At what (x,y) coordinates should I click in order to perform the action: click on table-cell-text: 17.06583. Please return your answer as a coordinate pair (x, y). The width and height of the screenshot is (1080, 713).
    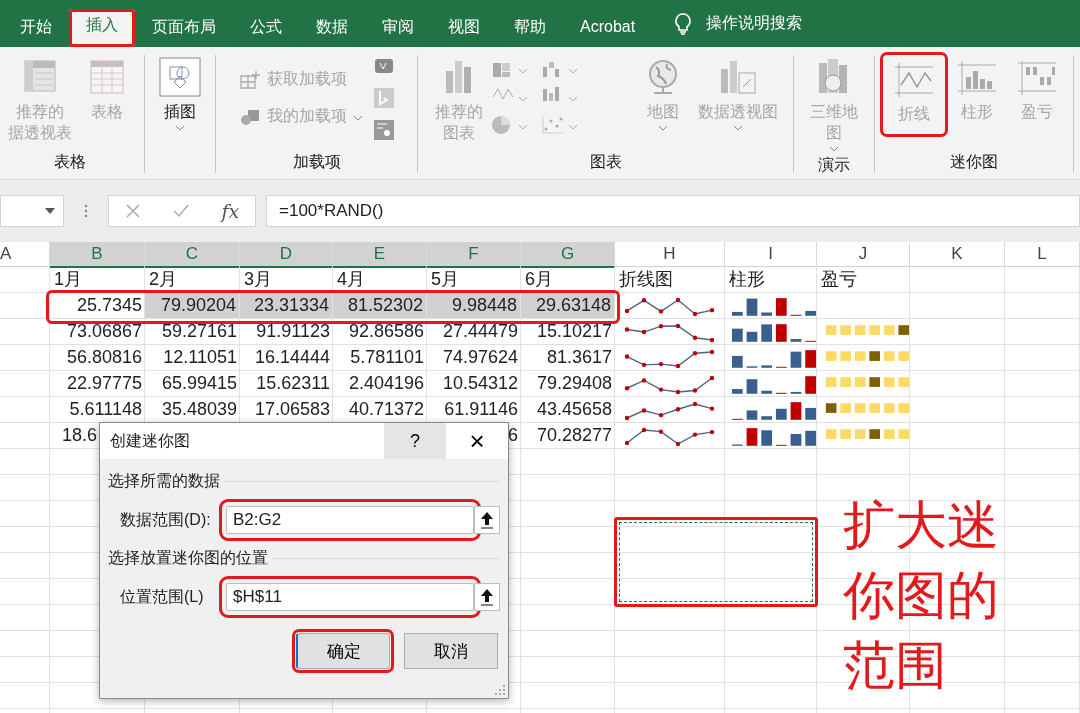
    Looking at the image, I should click on (292, 409).